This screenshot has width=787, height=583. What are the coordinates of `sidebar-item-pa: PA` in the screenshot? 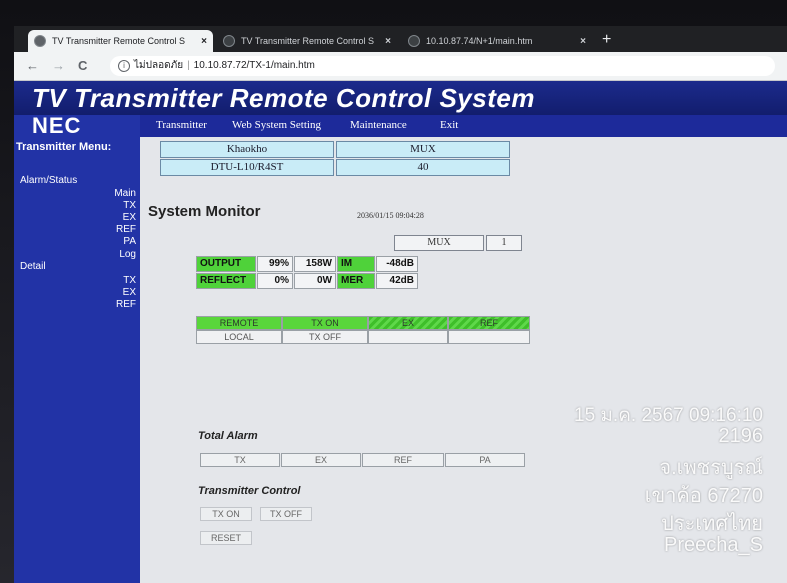 It's located at (129, 241).